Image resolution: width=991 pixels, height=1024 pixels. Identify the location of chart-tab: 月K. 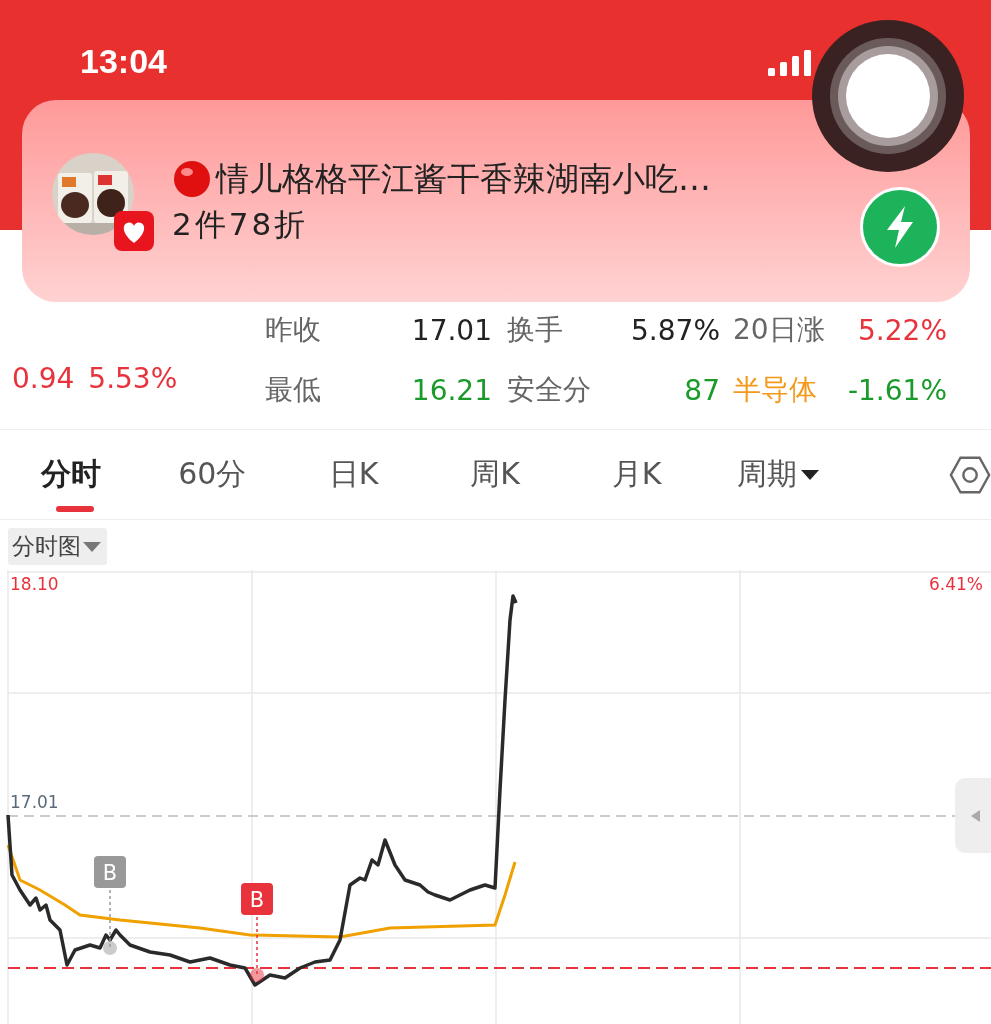
(636, 474).